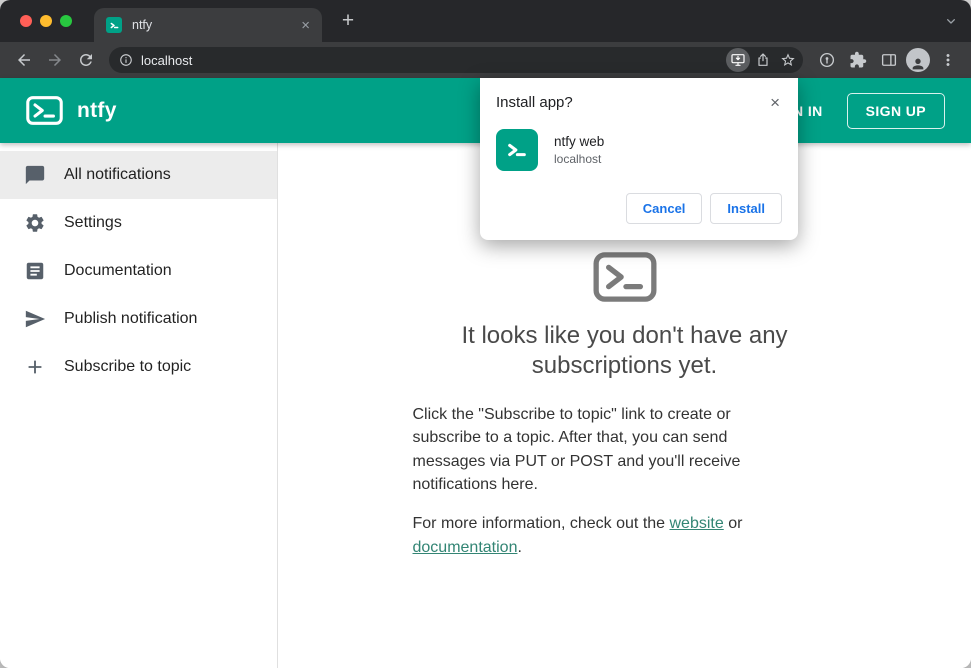 This screenshot has height=668, width=971. I want to click on tab-close-icon: ×, so click(305, 25).